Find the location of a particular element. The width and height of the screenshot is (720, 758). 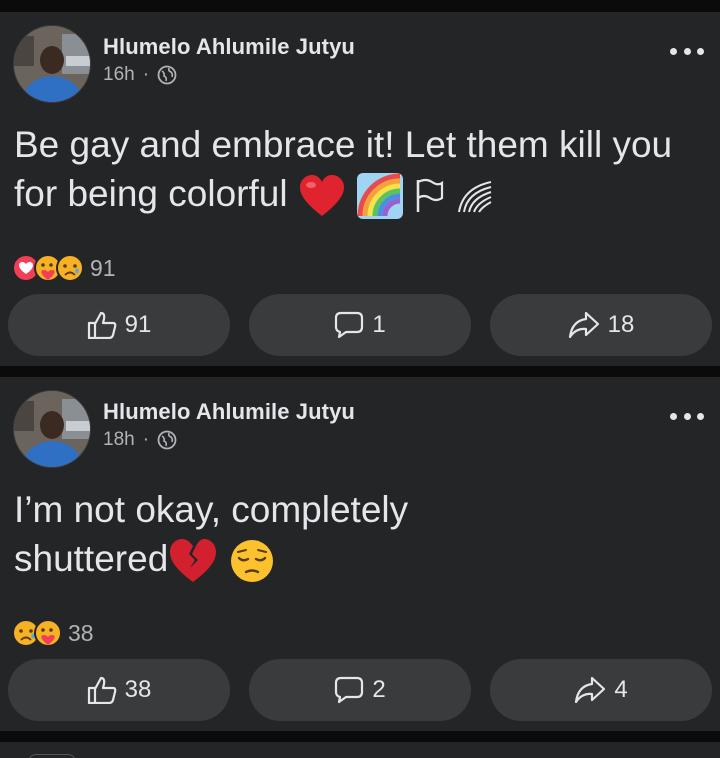

post-actions: 38 2 4 is located at coordinates (360, 690).